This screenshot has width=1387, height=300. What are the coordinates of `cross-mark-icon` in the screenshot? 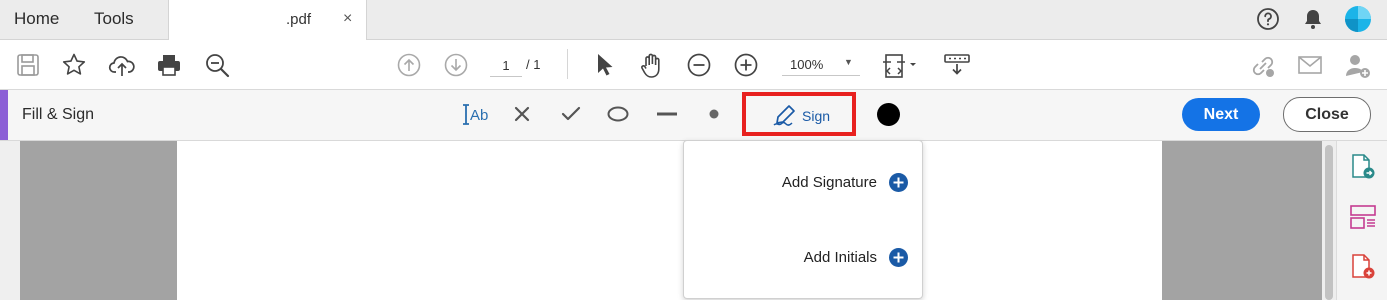 It's located at (522, 114).